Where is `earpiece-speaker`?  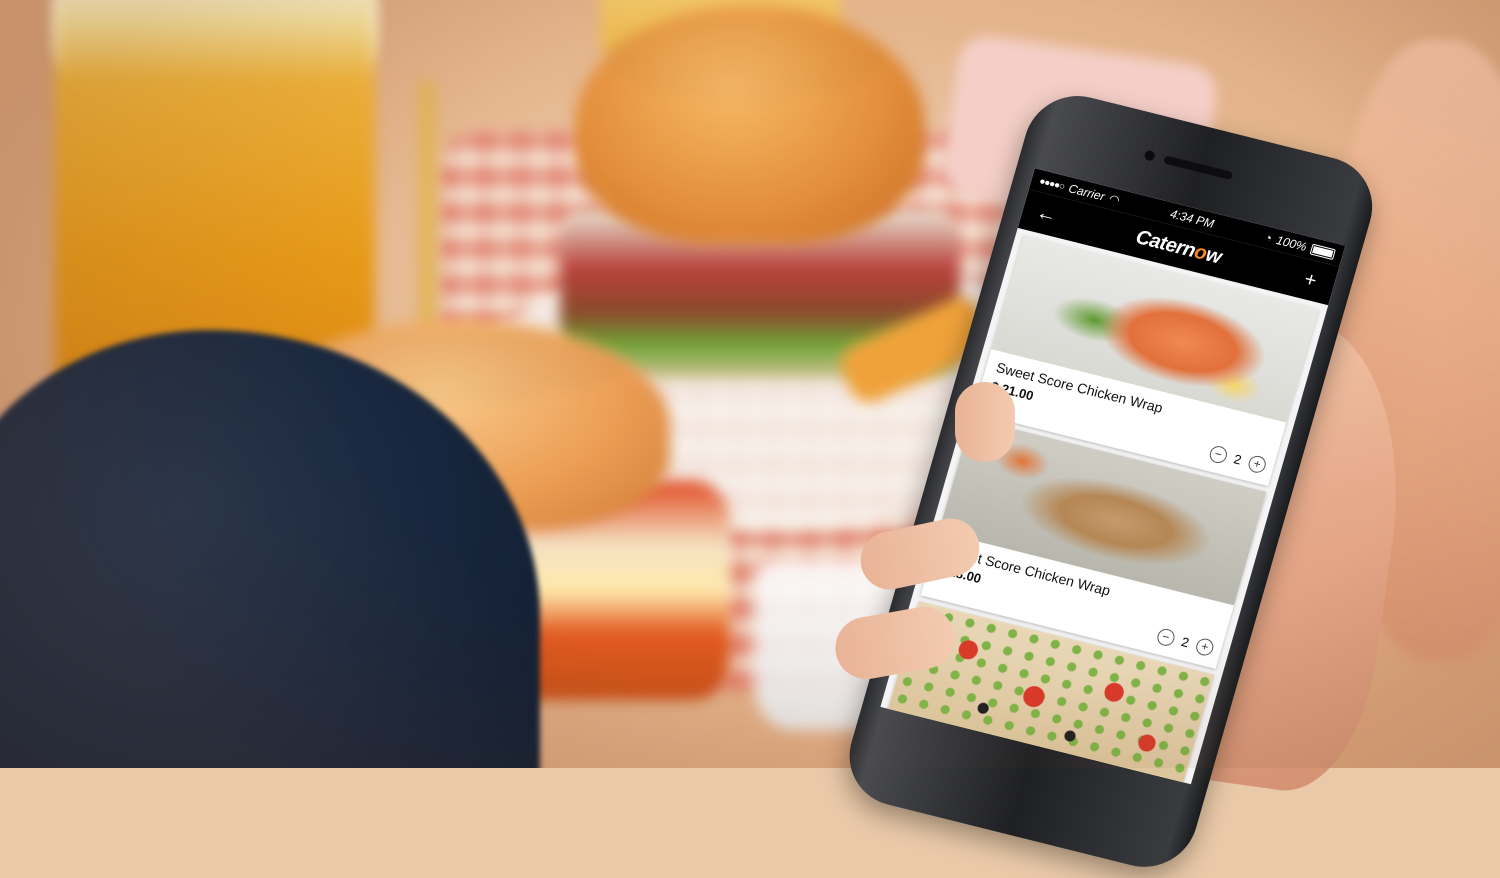
earpiece-speaker is located at coordinates (1198, 168).